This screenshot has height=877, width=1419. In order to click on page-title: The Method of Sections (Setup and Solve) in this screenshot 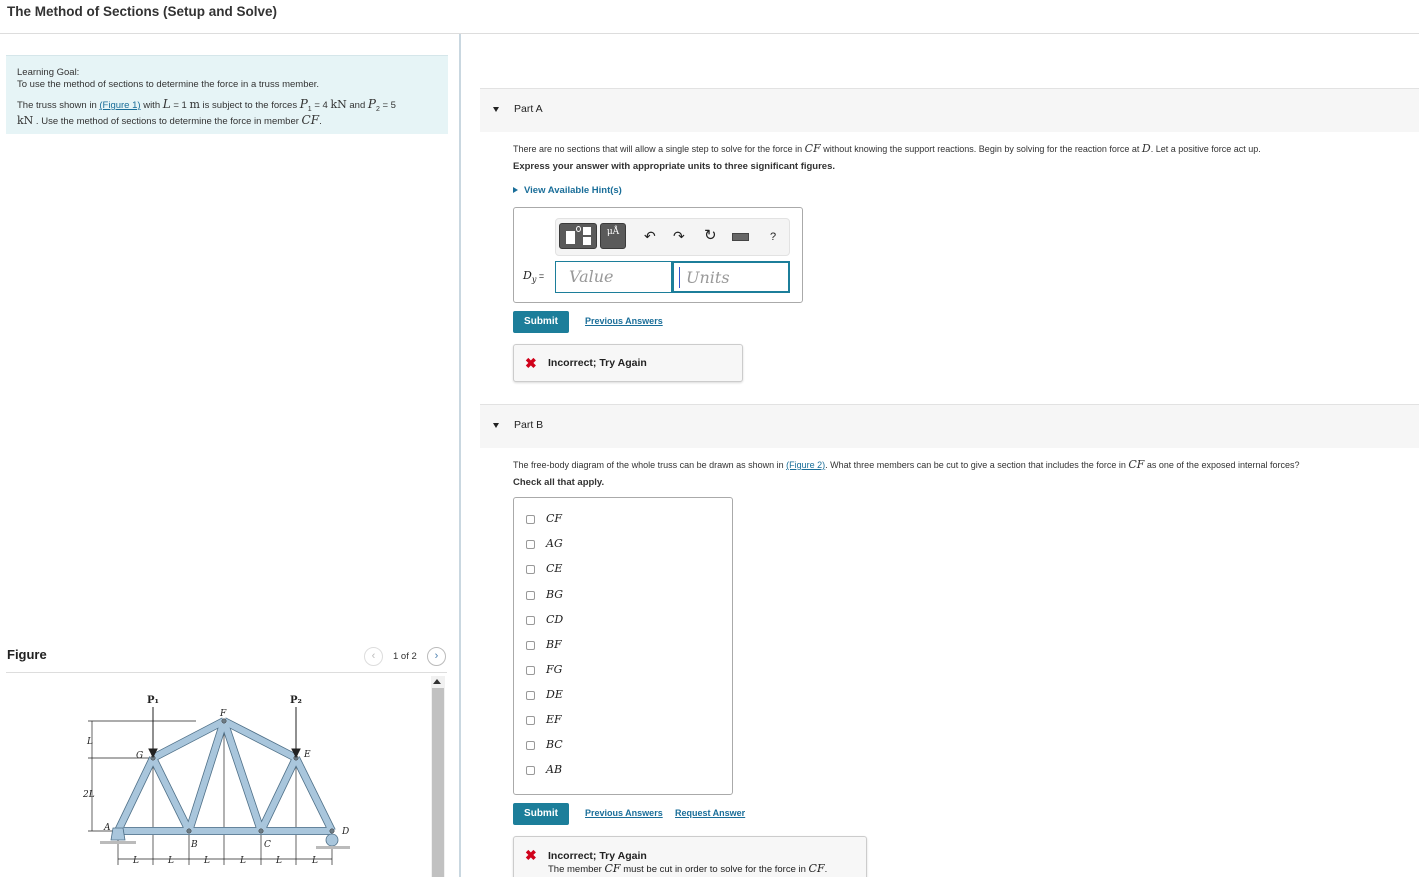, I will do `click(142, 11)`.